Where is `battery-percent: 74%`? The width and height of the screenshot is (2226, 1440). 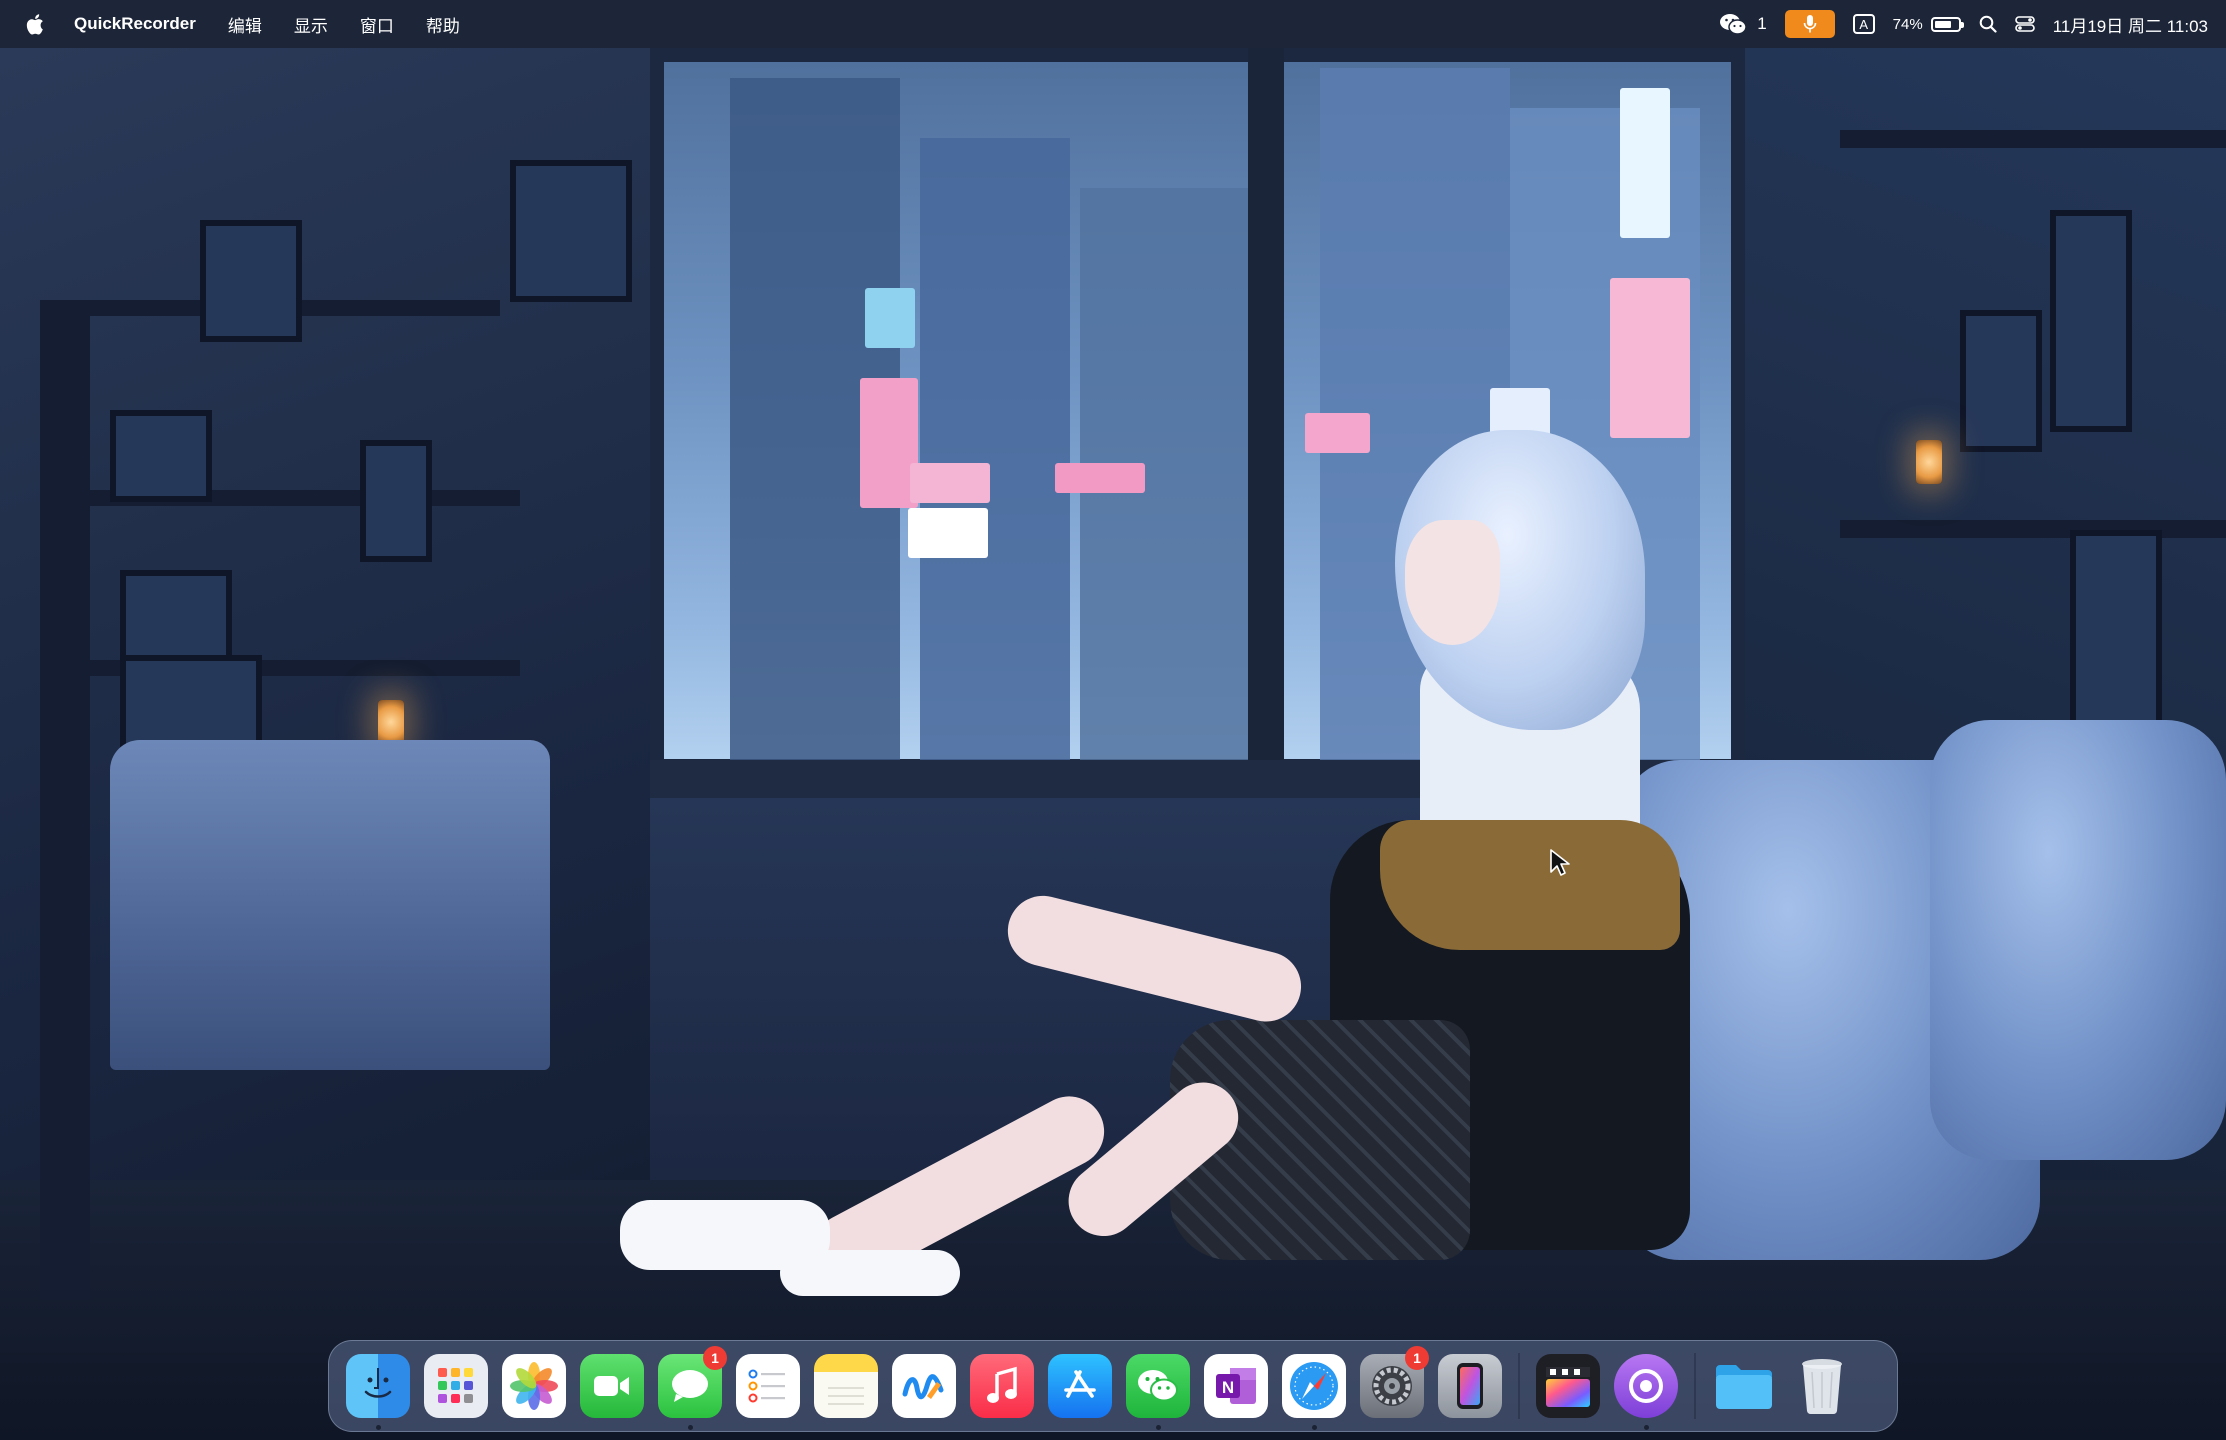
battery-percent: 74% is located at coordinates (1907, 24).